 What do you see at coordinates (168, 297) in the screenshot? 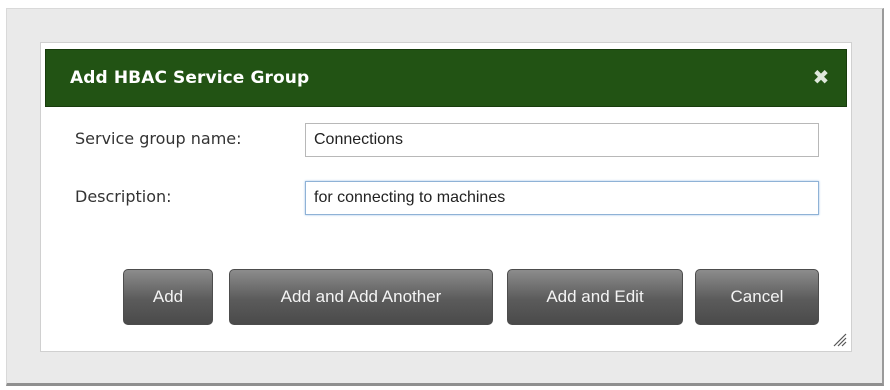
I see `add-button: Add` at bounding box center [168, 297].